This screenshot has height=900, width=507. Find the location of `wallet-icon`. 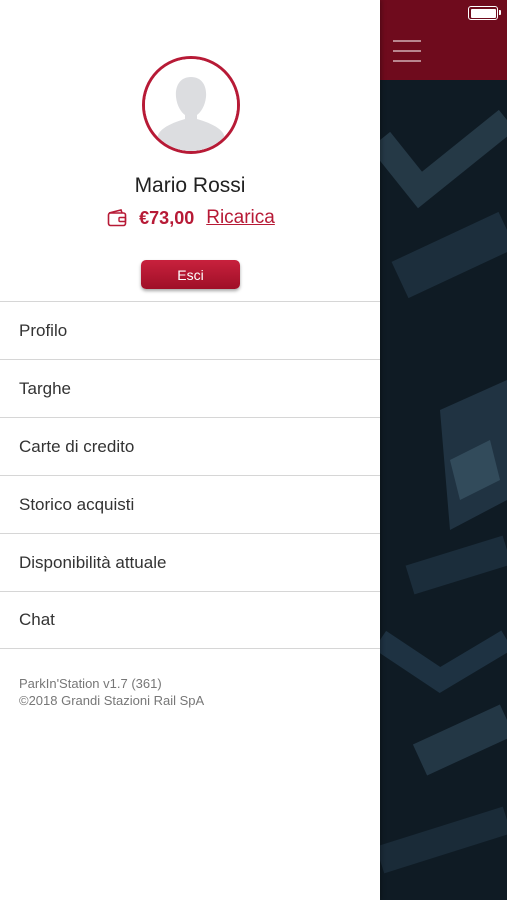

wallet-icon is located at coordinates (117, 218).